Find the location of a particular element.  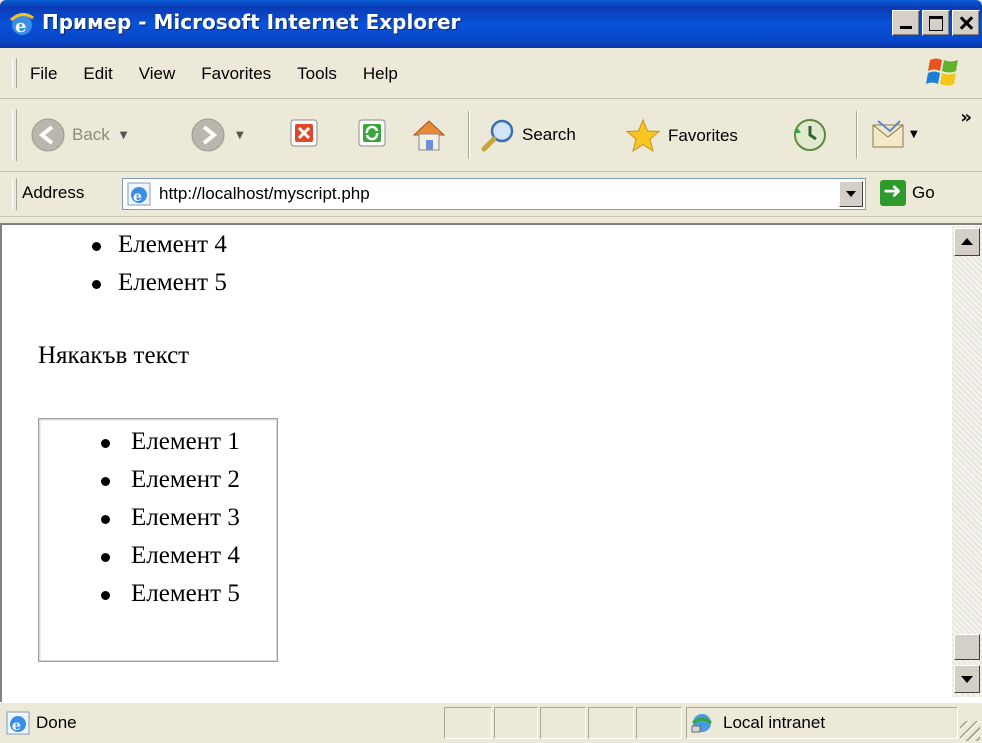

scroll-thumb is located at coordinates (967, 647).